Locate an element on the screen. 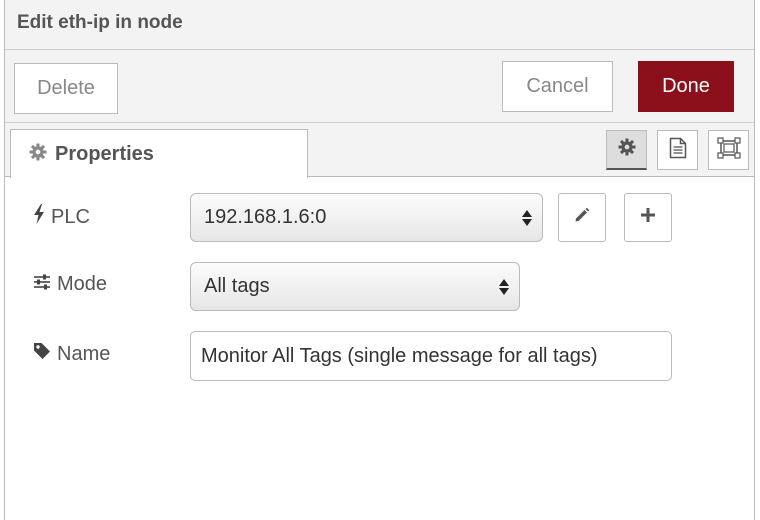 This screenshot has width=760, height=520. plc-label: PLC is located at coordinates (61, 217).